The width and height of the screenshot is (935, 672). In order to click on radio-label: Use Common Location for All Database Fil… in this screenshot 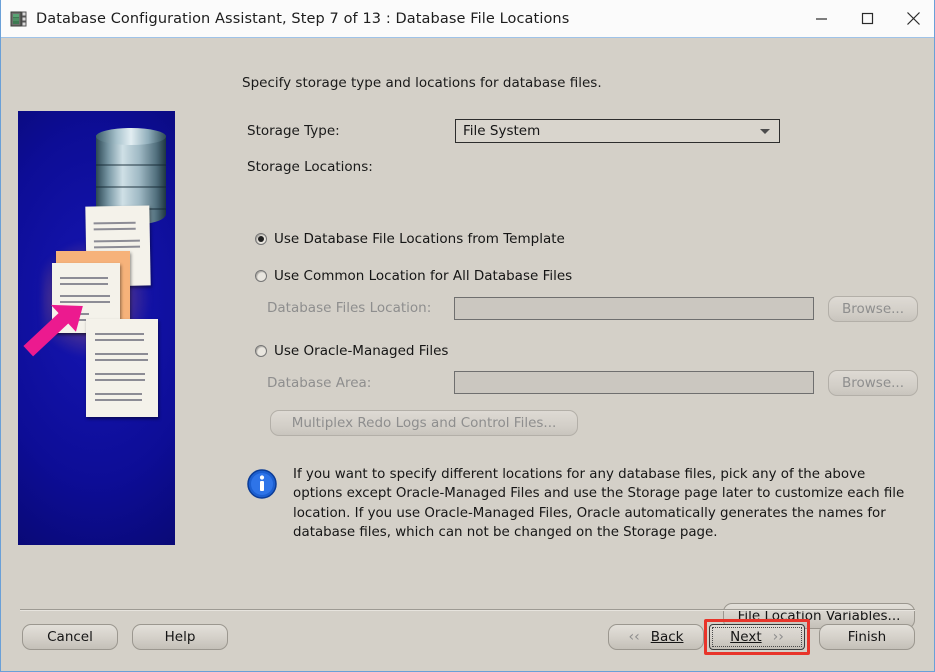, I will do `click(423, 276)`.